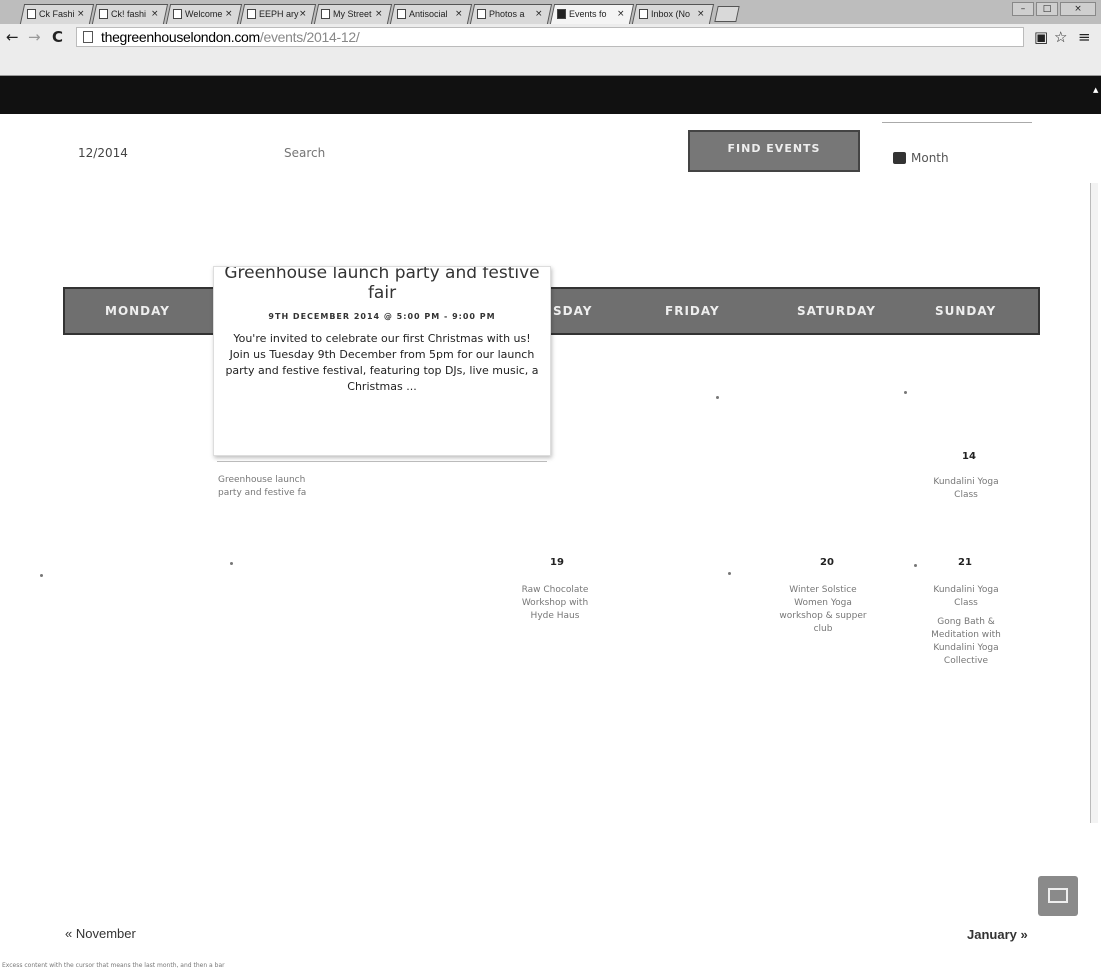  What do you see at coordinates (137, 311) in the screenshot?
I see `weekday-monday: MONDAY` at bounding box center [137, 311].